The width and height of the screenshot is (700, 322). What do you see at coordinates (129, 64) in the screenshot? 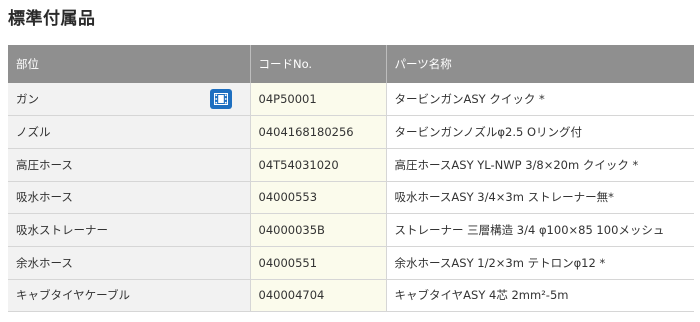
I see `header-part: 部位` at bounding box center [129, 64].